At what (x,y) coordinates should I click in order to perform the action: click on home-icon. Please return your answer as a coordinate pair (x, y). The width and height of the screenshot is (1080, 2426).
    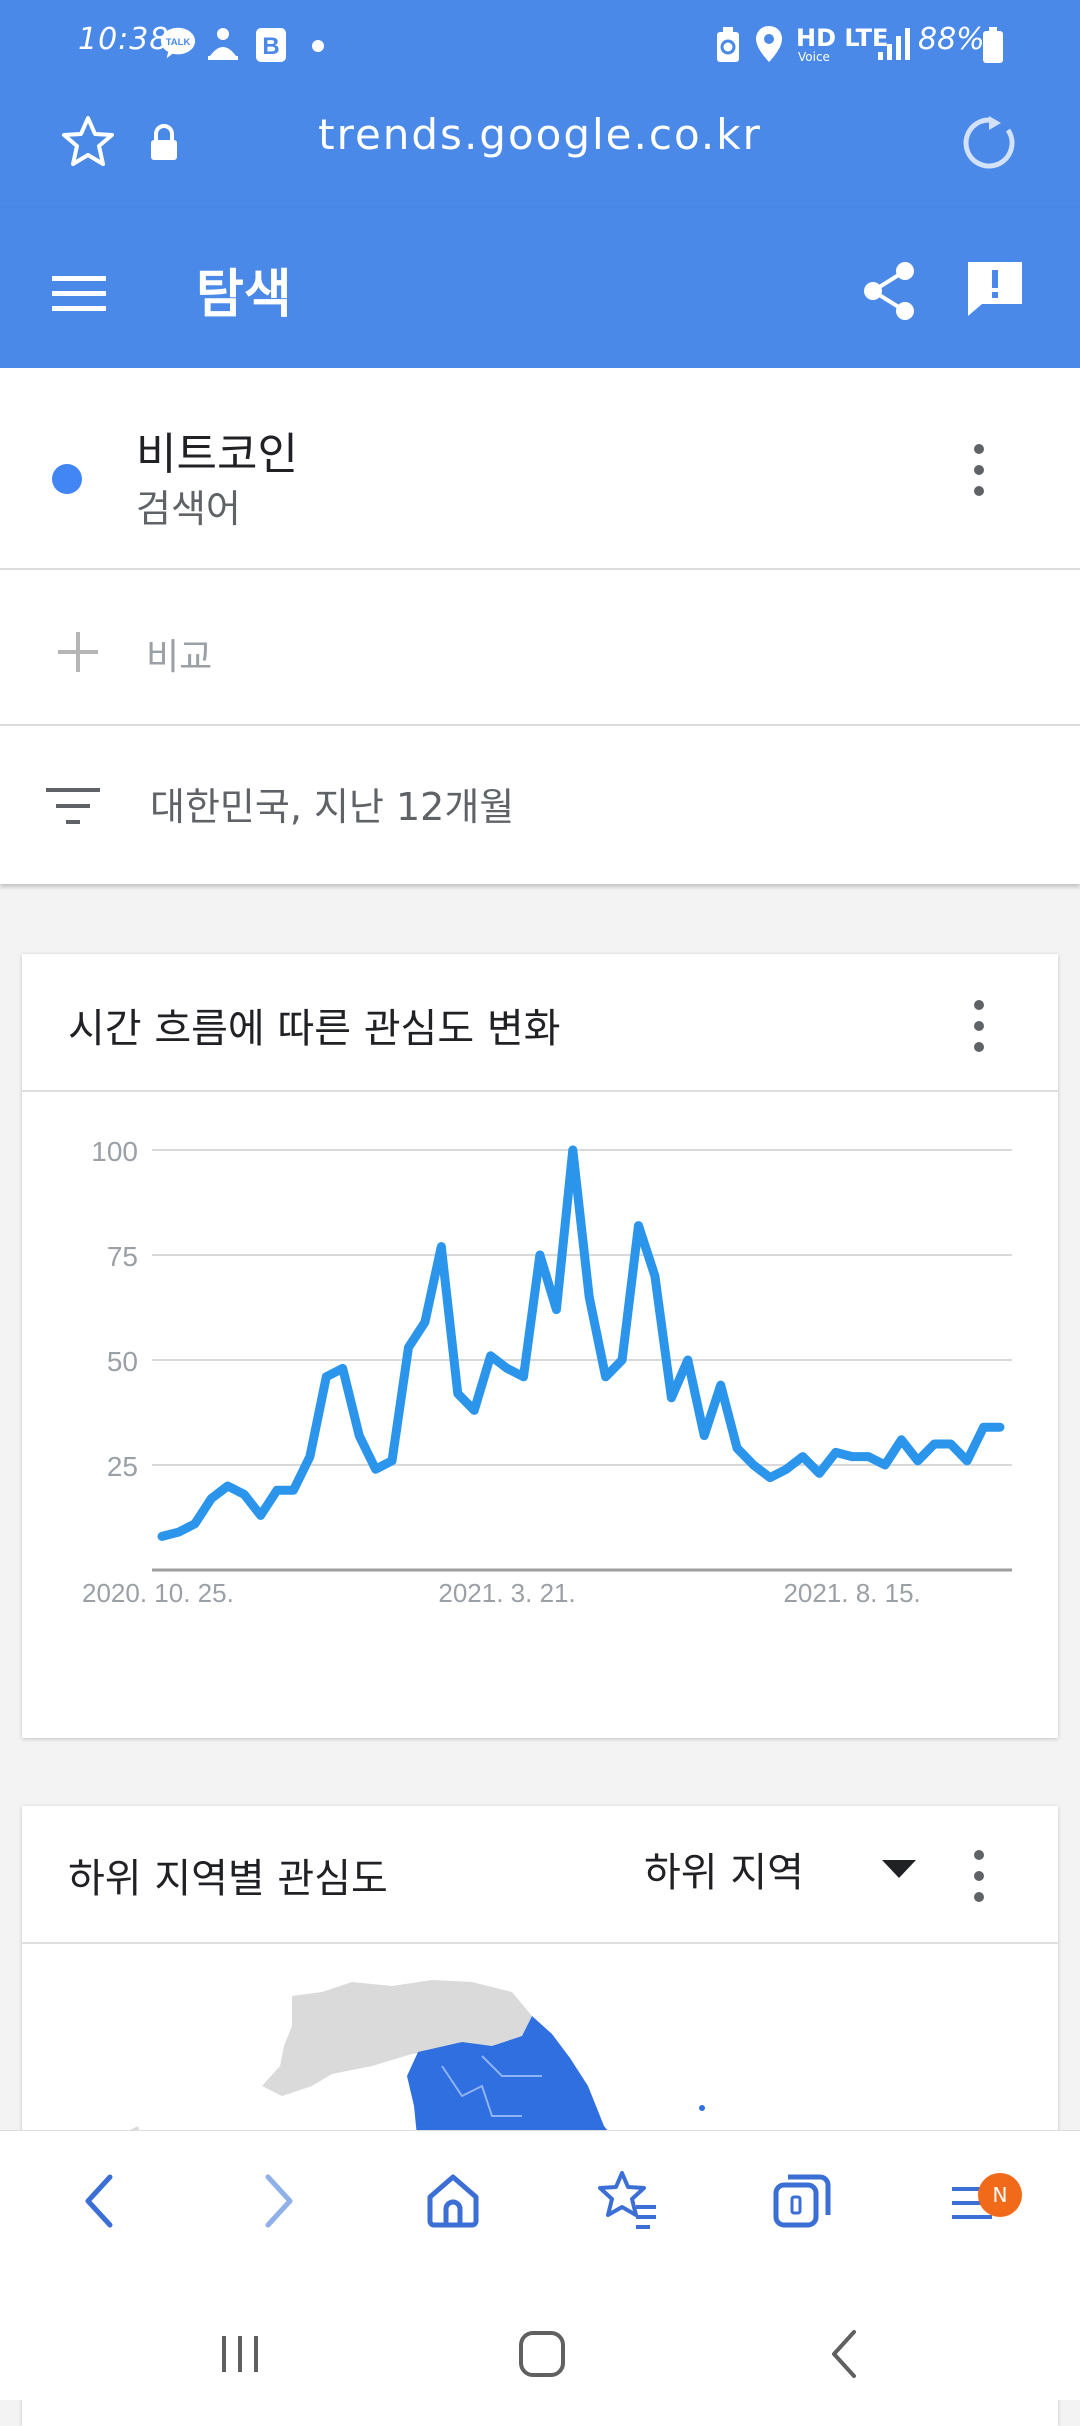
    Looking at the image, I should click on (453, 2200).